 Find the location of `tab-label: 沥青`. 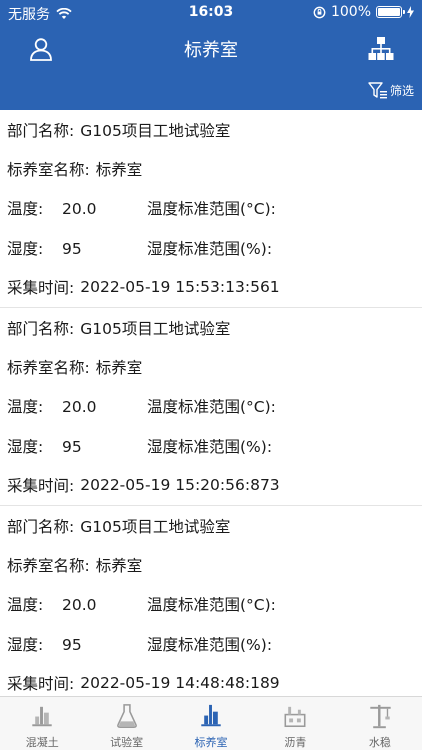

tab-label: 沥青 is located at coordinates (295, 742).